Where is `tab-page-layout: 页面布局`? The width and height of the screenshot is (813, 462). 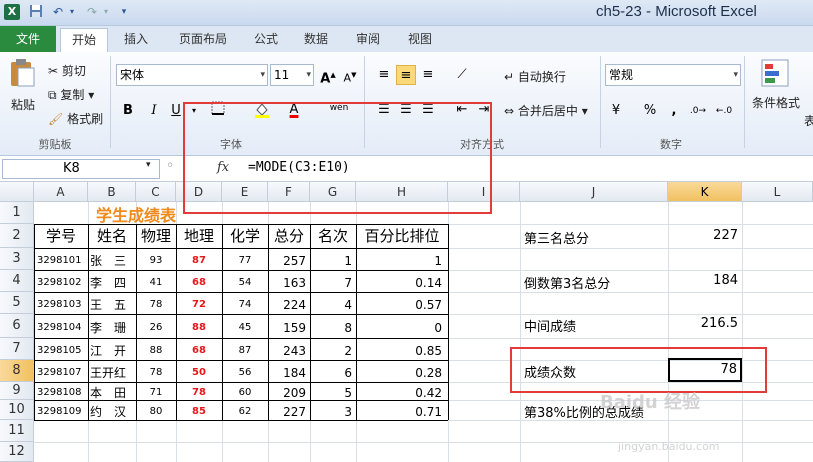
tab-page-layout: 页面布局 is located at coordinates (203, 40).